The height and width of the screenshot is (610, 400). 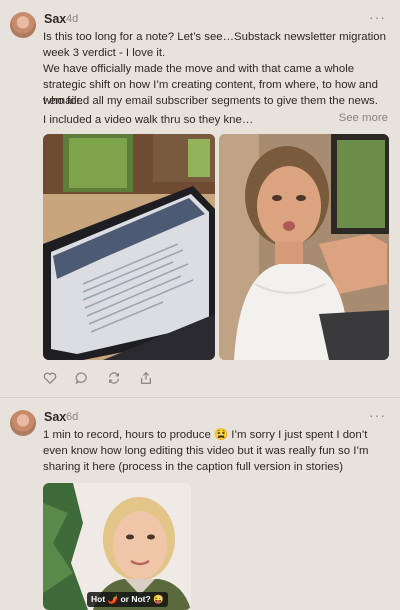 What do you see at coordinates (117, 546) in the screenshot?
I see `post-video-thumbnail: Hot 🌶️ or Not? 😜` at bounding box center [117, 546].